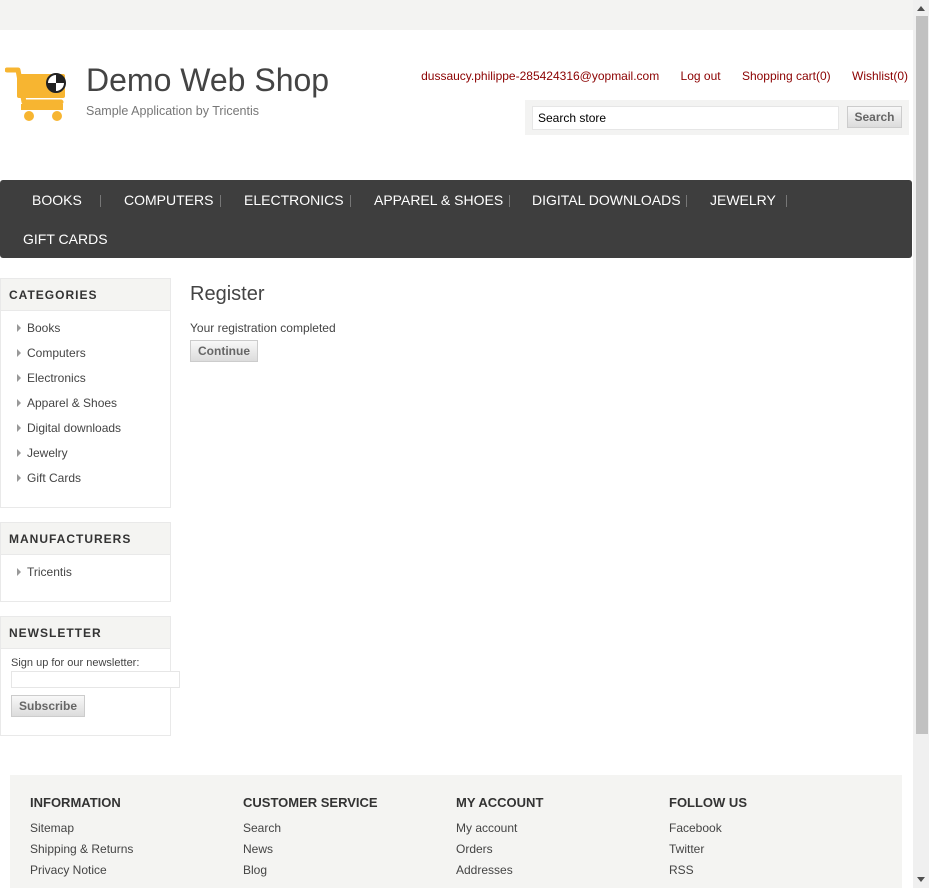 This screenshot has width=929, height=888. Describe the element at coordinates (263, 328) in the screenshot. I see `registration-result: Your registration completed` at that location.